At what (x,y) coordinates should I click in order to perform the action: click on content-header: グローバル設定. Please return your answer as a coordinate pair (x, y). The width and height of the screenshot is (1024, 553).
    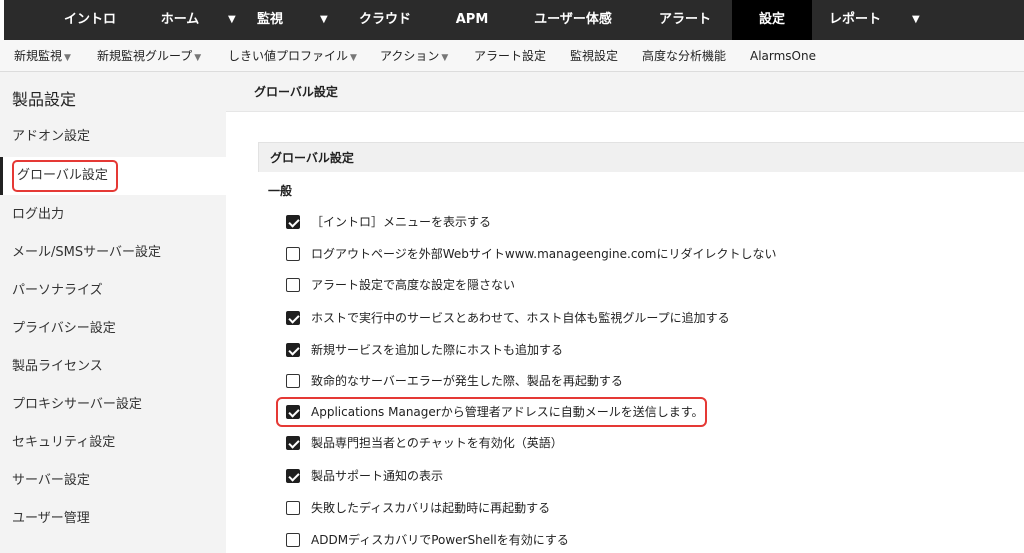
    Looking at the image, I should click on (625, 92).